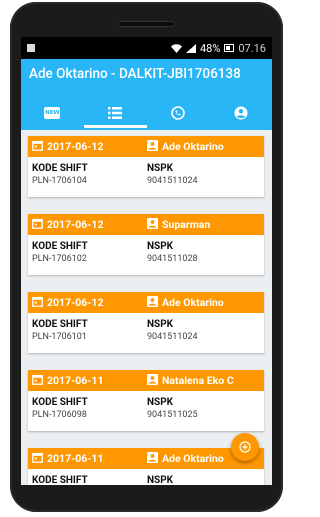 This screenshot has height=517, width=320. What do you see at coordinates (59, 337) in the screenshot?
I see `kode-shift-value: PLN-1706101` at bounding box center [59, 337].